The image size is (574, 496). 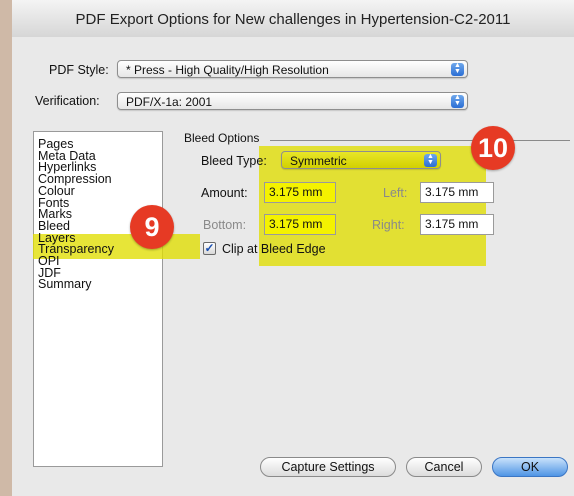 I want to click on right-input: 3.175 mm, so click(x=457, y=224).